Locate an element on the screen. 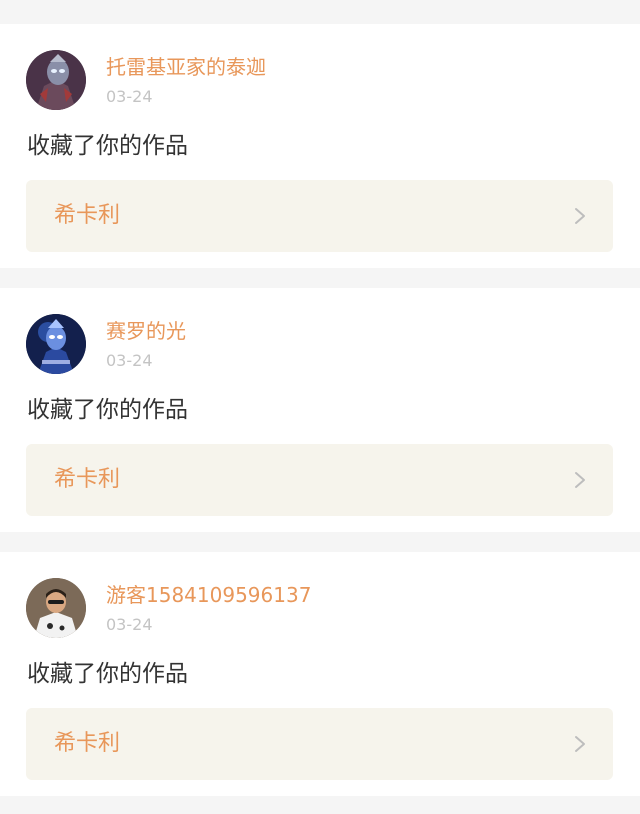 The width and height of the screenshot is (640, 814). avatar-ultraman-dark-icon is located at coordinates (56, 80).